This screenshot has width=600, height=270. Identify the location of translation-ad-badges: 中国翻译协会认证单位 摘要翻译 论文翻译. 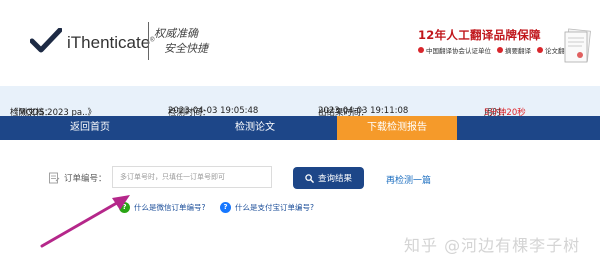
(494, 50).